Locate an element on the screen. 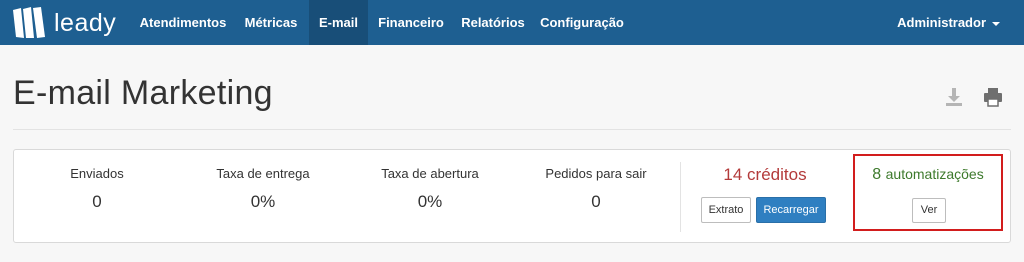  nav-financeiro: Financeiro is located at coordinates (411, 22).